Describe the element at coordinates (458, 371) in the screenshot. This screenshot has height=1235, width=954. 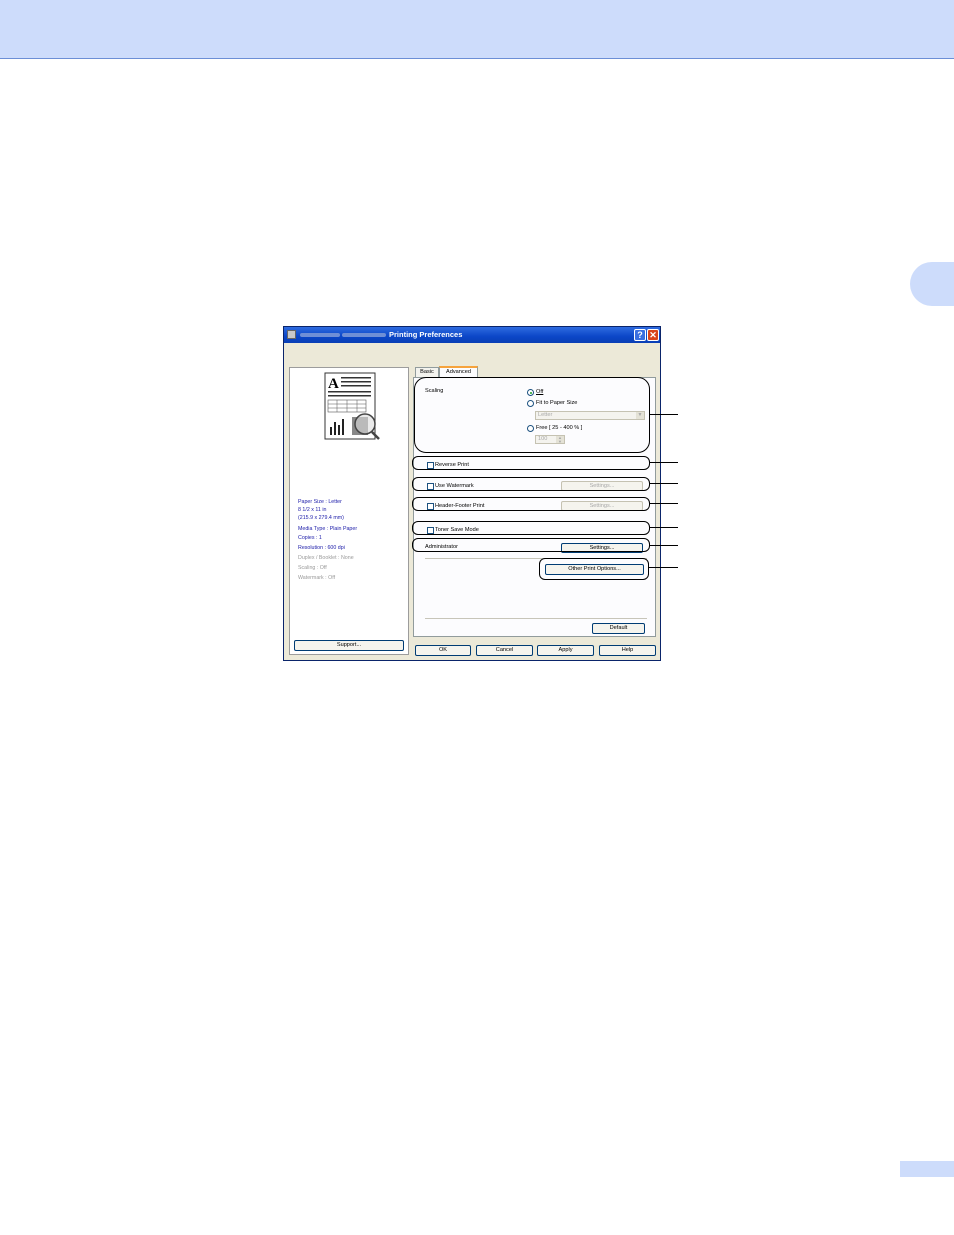
I see `tab-advanced: Advanced` at that location.